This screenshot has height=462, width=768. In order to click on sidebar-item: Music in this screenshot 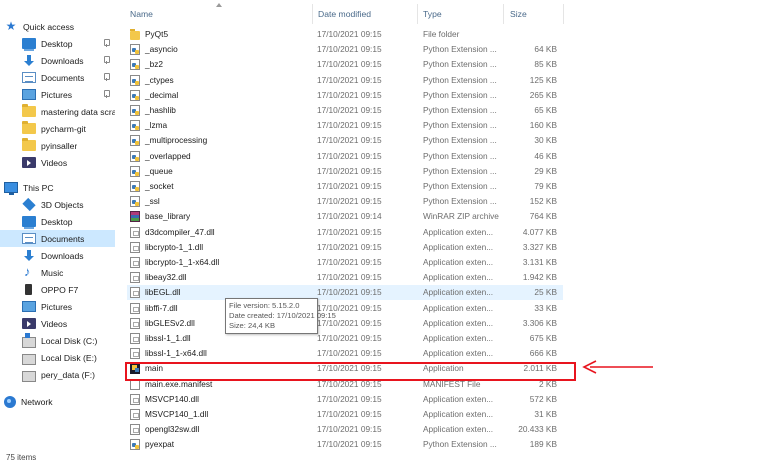, I will do `click(57, 272)`.